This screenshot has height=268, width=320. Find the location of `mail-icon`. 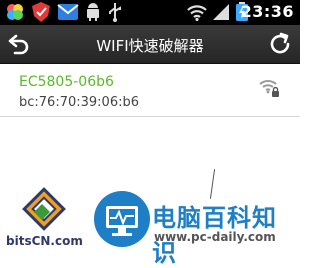

mail-icon is located at coordinates (68, 12).